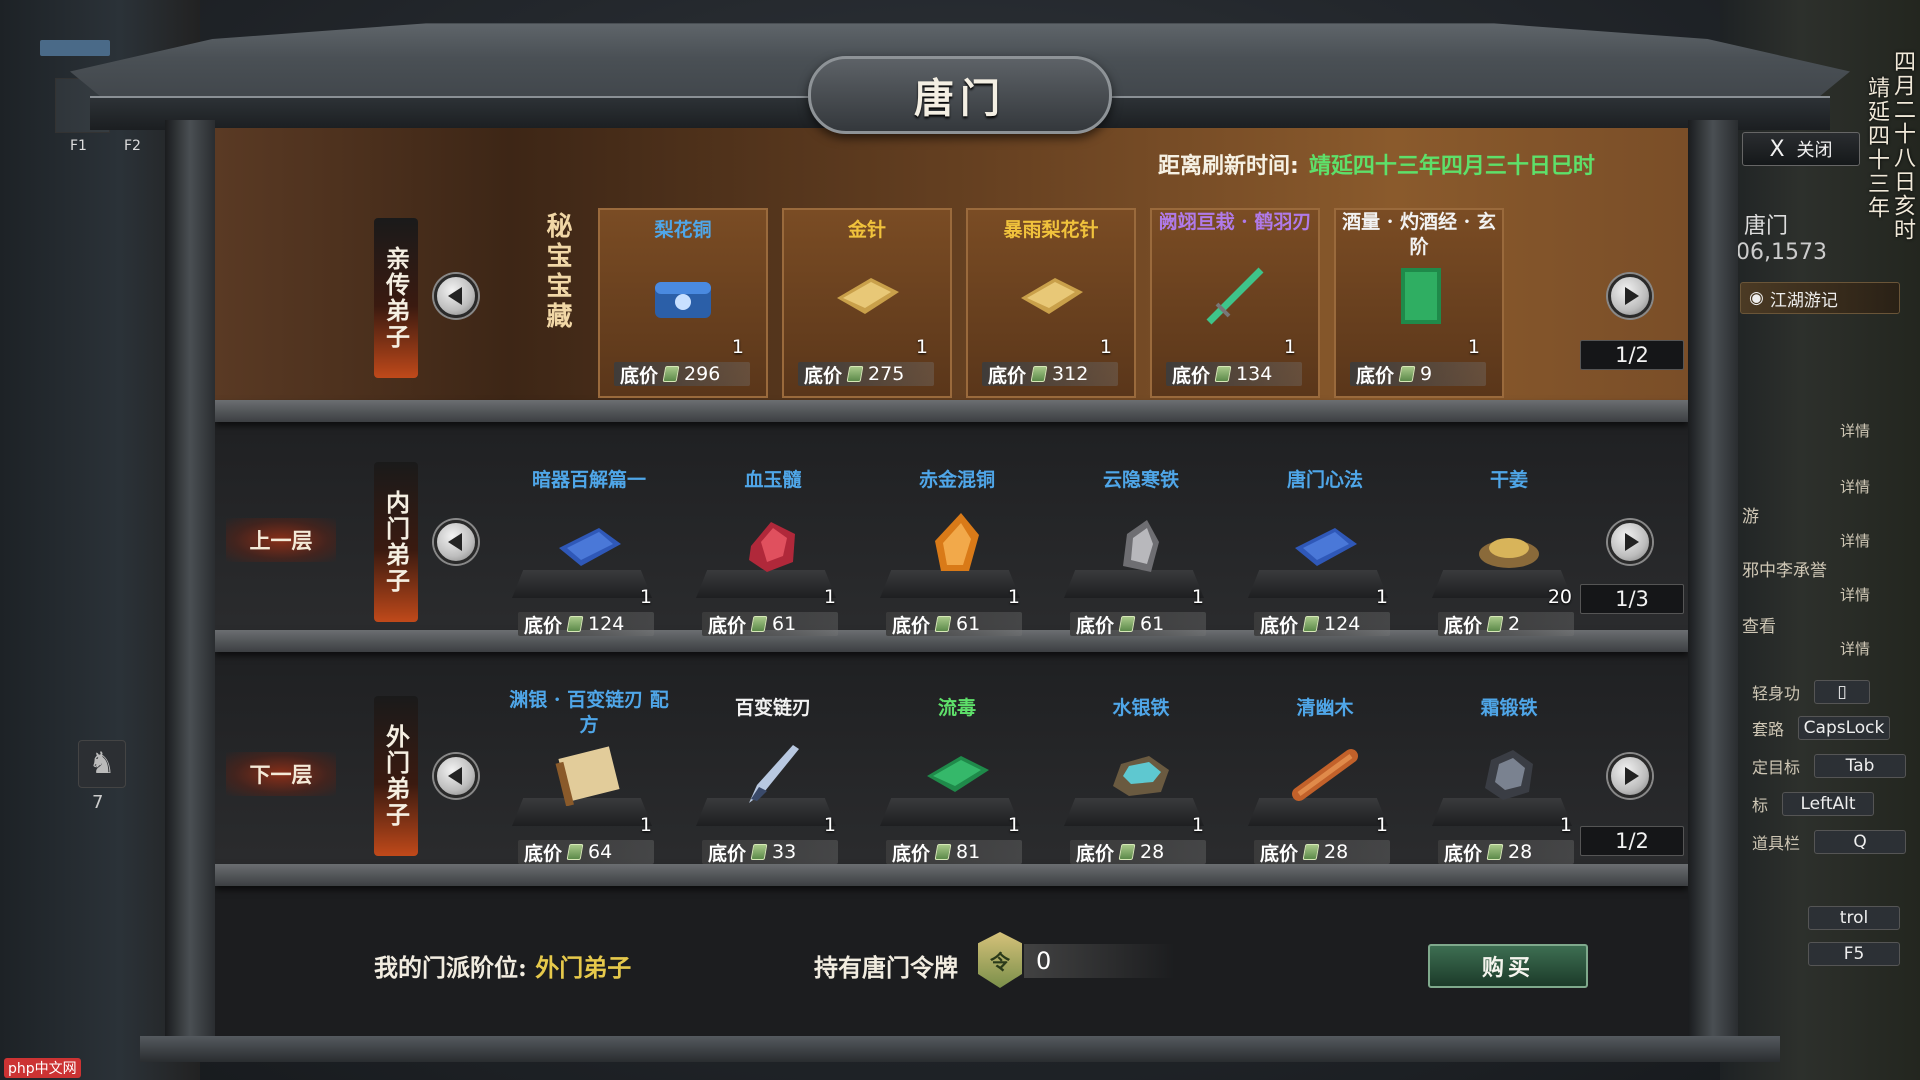 The image size is (1920, 1080). I want to click on keybind-key: LeftAlt, so click(1828, 804).